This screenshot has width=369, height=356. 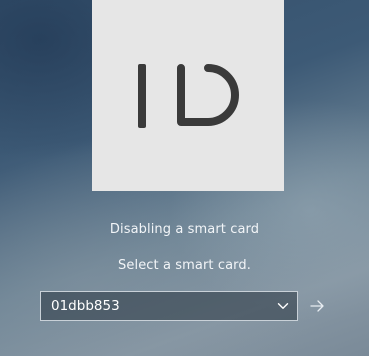 I want to click on smart-card-select-value: 01dbb853, so click(x=85, y=306).